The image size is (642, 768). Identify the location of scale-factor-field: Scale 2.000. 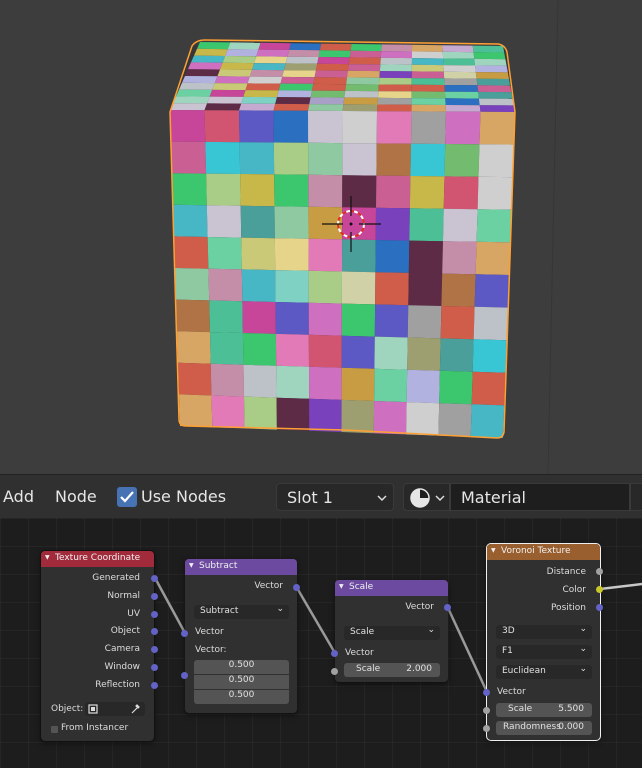
(392, 670).